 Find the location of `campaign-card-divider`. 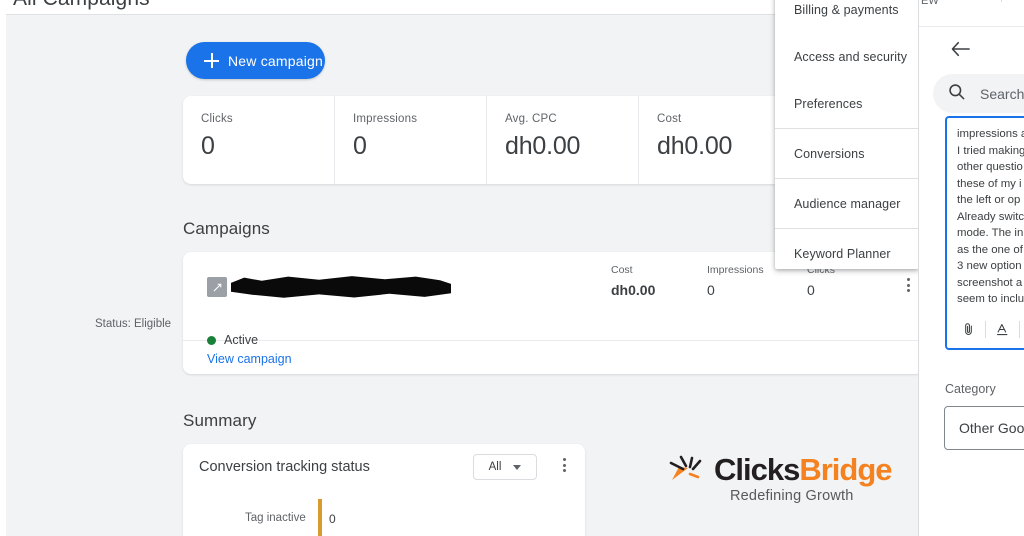

campaign-card-divider is located at coordinates (550, 340).